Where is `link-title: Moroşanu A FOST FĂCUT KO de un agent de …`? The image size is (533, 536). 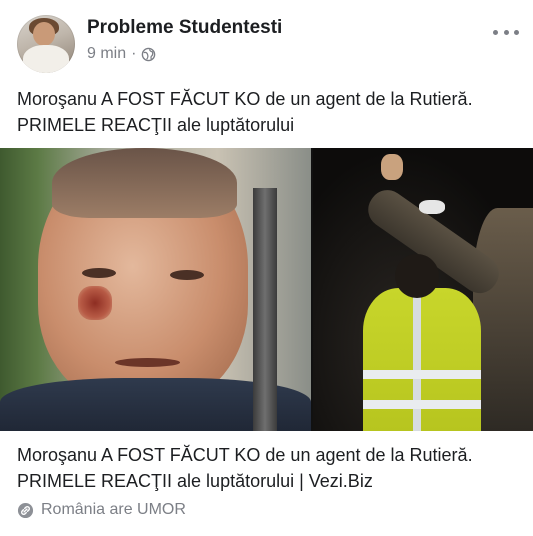 link-title: Moroşanu A FOST FĂCUT KO de un agent de … is located at coordinates (269, 468).